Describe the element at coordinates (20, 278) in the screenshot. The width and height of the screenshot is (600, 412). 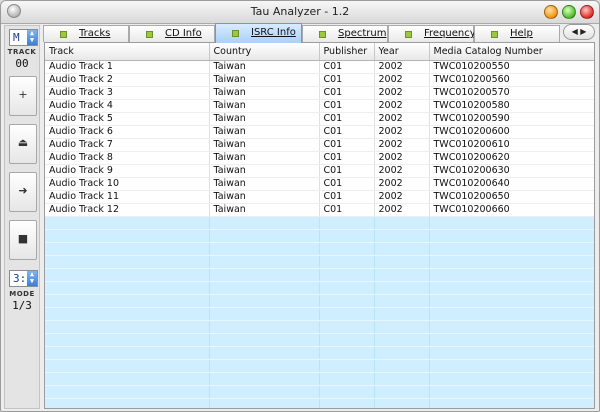
I see `page-select-value: 3:` at that location.